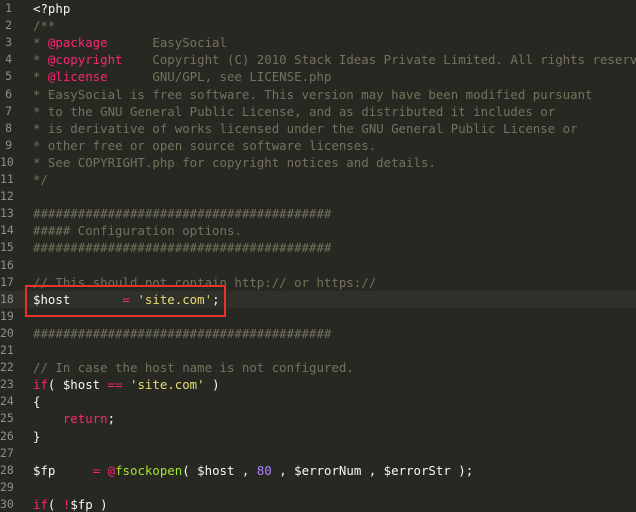 This screenshot has height=512, width=636. Describe the element at coordinates (8, 110) in the screenshot. I see `line-number: 7` at that location.